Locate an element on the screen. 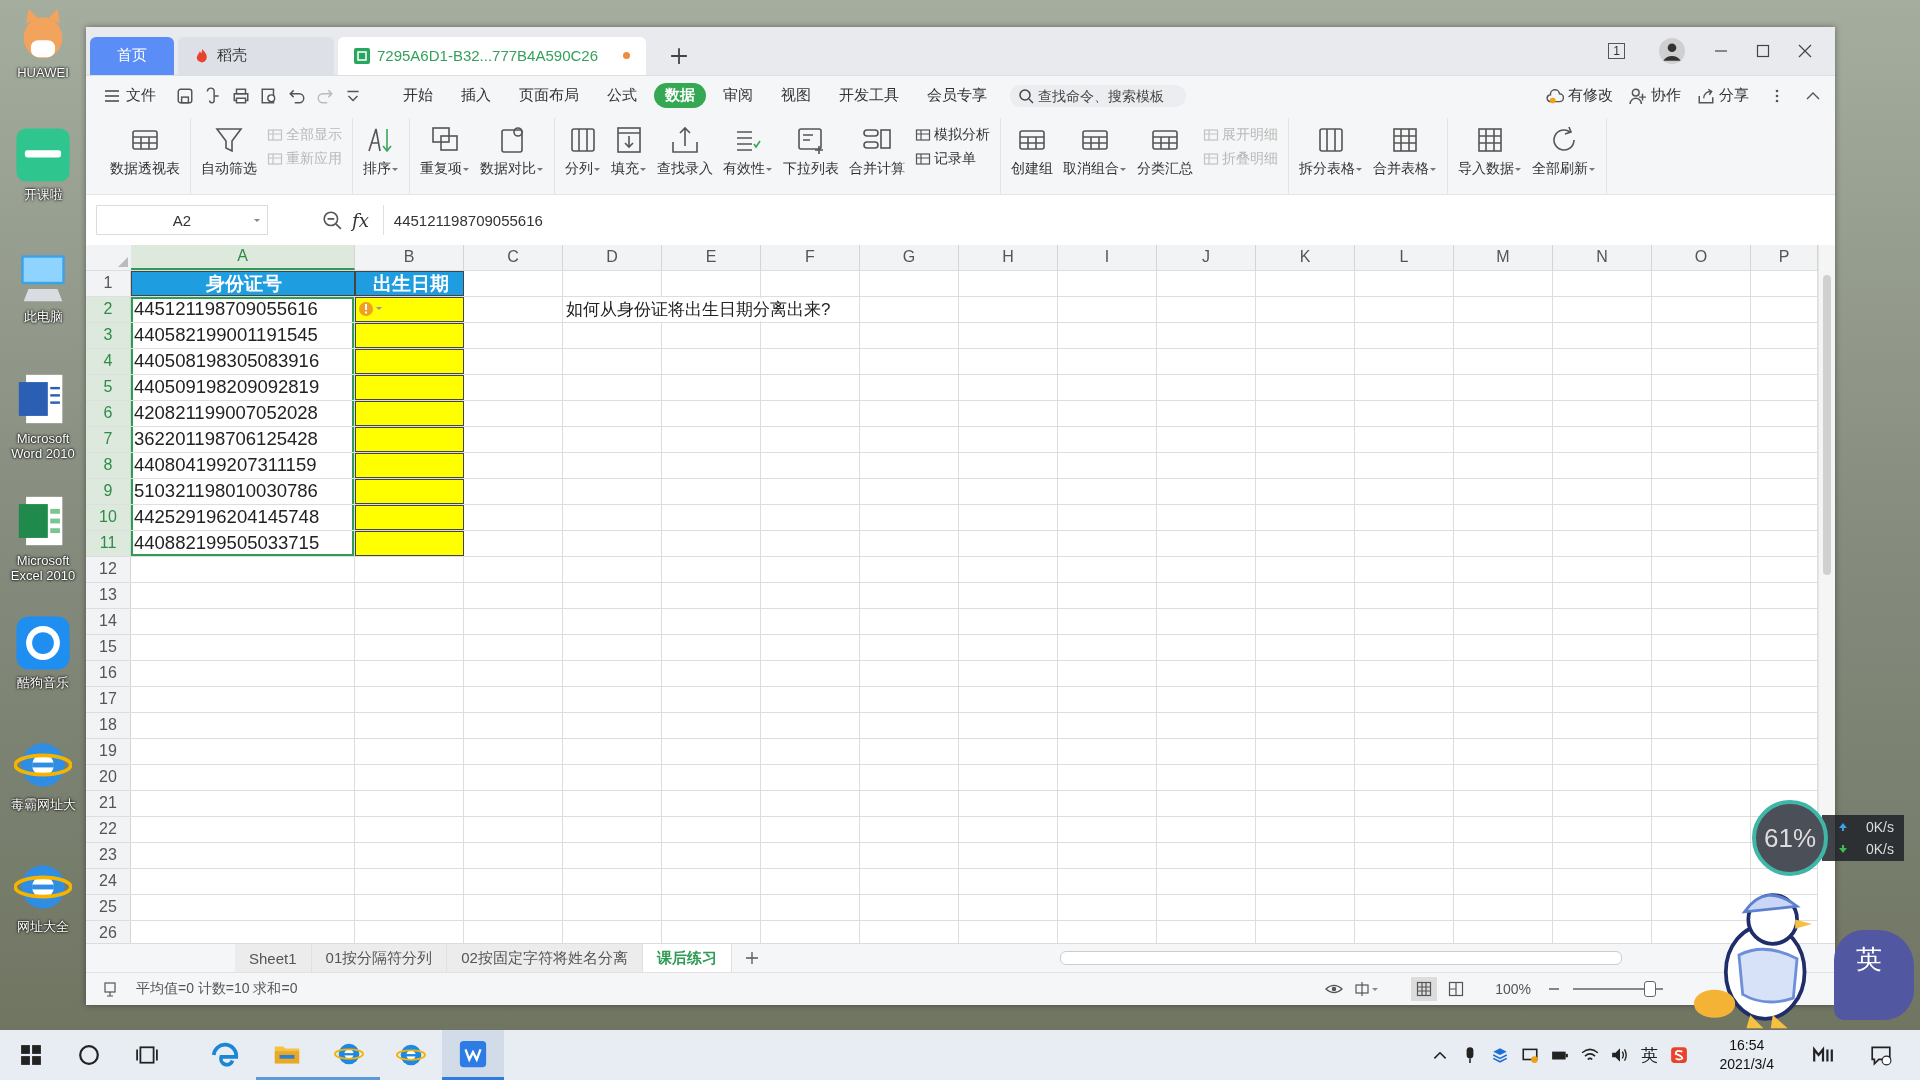 Image resolution: width=1920 pixels, height=1080 pixels. document-tab: 稻壳 is located at coordinates (256, 55).